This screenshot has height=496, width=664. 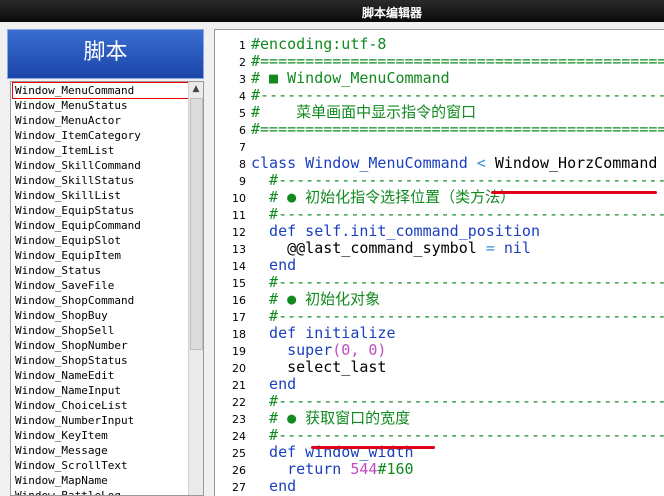 What do you see at coordinates (196, 89) in the screenshot?
I see `scroll-up-icon: ▲` at bounding box center [196, 89].